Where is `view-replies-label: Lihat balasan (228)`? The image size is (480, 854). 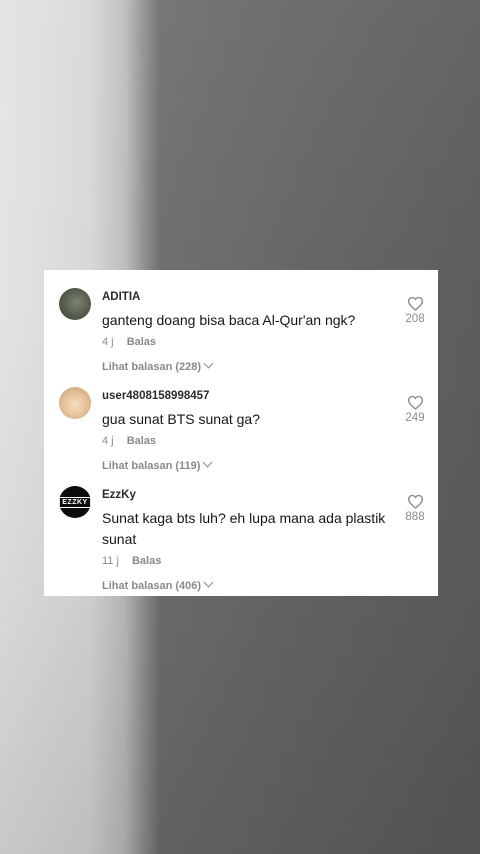
view-replies-label: Lihat balasan (228) is located at coordinates (152, 367).